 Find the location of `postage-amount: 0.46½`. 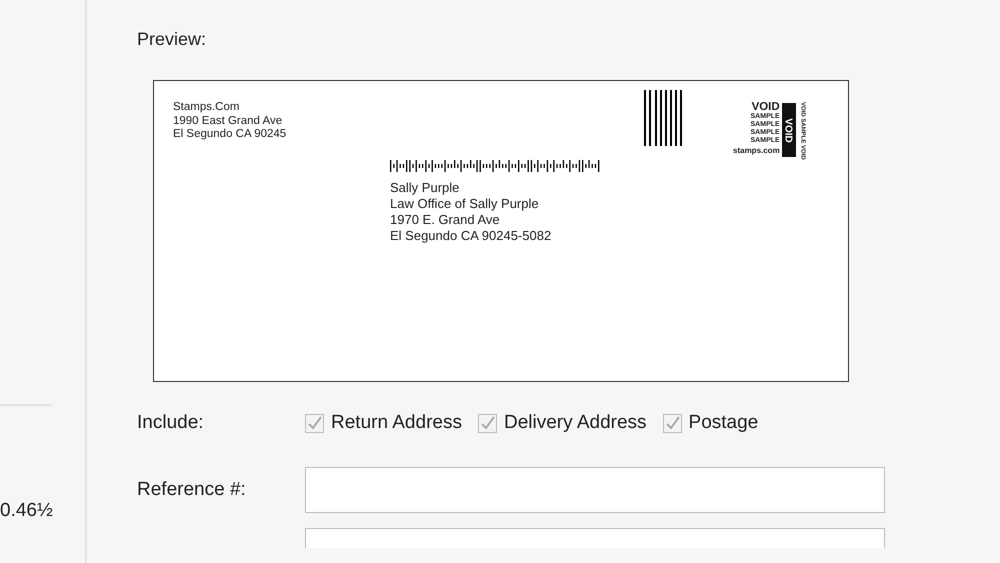

postage-amount: 0.46½ is located at coordinates (26, 511).